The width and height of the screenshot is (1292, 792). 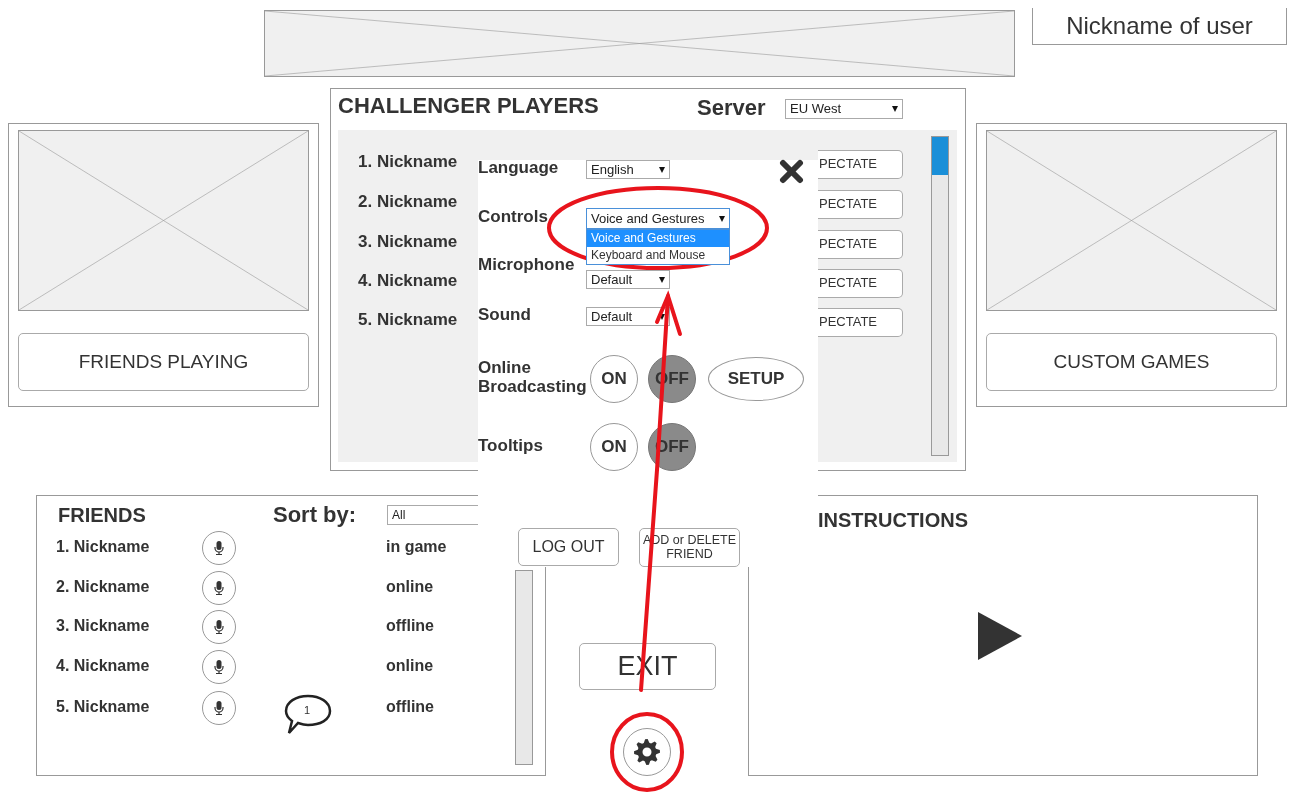 What do you see at coordinates (408, 202) in the screenshot?
I see `player-name: 2. Nickname` at bounding box center [408, 202].